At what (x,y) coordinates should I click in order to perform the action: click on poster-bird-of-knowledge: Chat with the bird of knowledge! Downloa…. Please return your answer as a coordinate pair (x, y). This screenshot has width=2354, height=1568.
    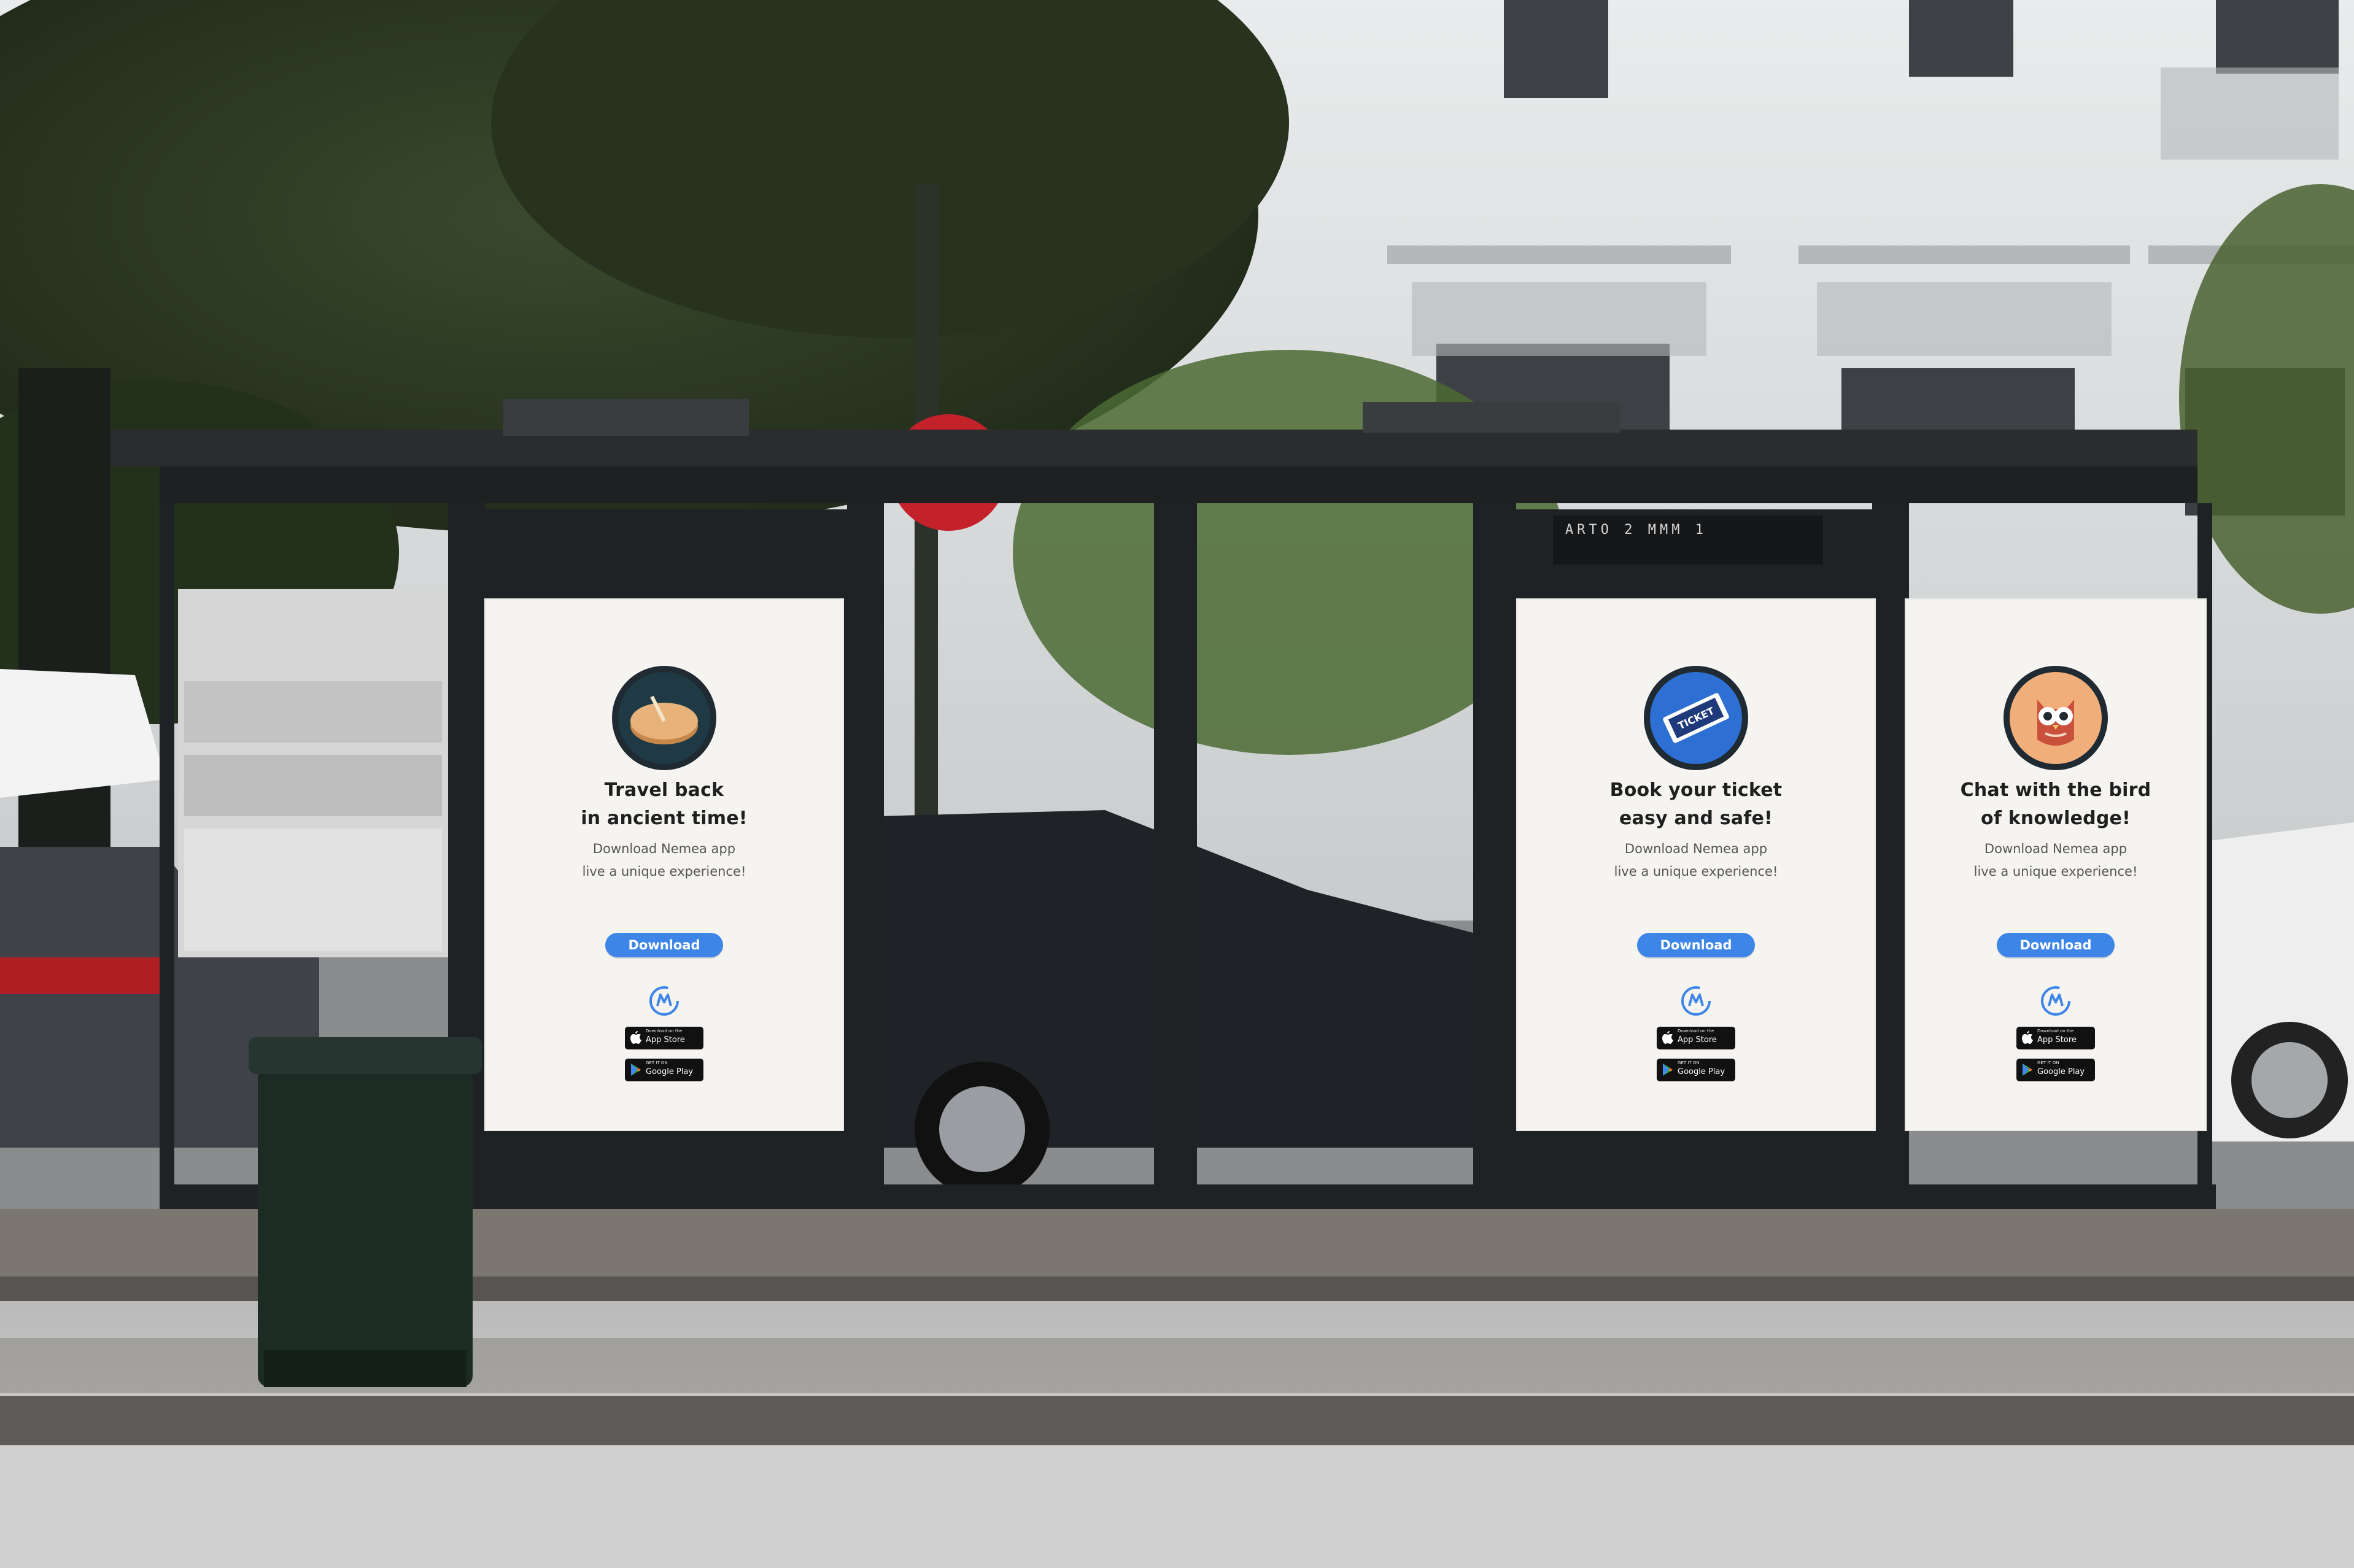
    Looking at the image, I should click on (2056, 864).